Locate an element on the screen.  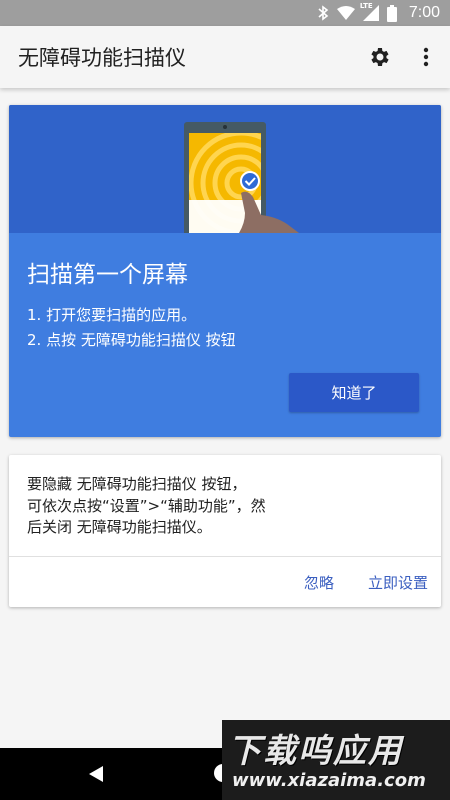
status-time: 7:00 is located at coordinates (424, 12).